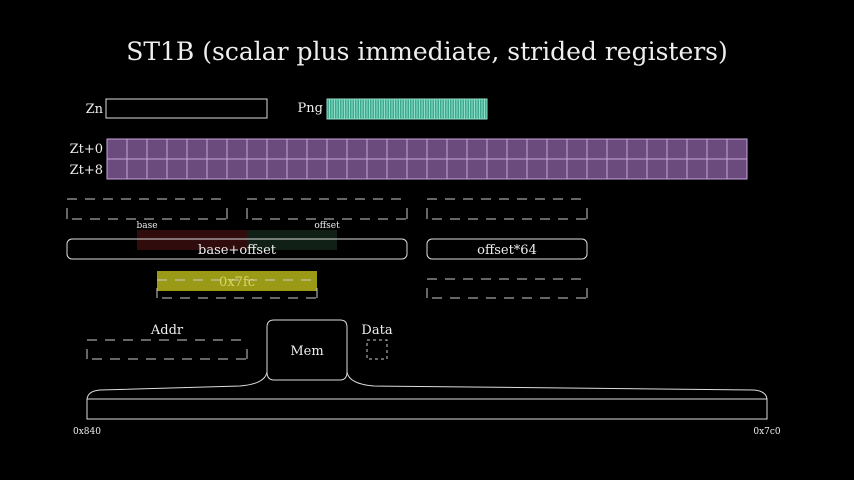 The width and height of the screenshot is (854, 480). What do you see at coordinates (167, 349) in the screenshot?
I see `addr-slot` at bounding box center [167, 349].